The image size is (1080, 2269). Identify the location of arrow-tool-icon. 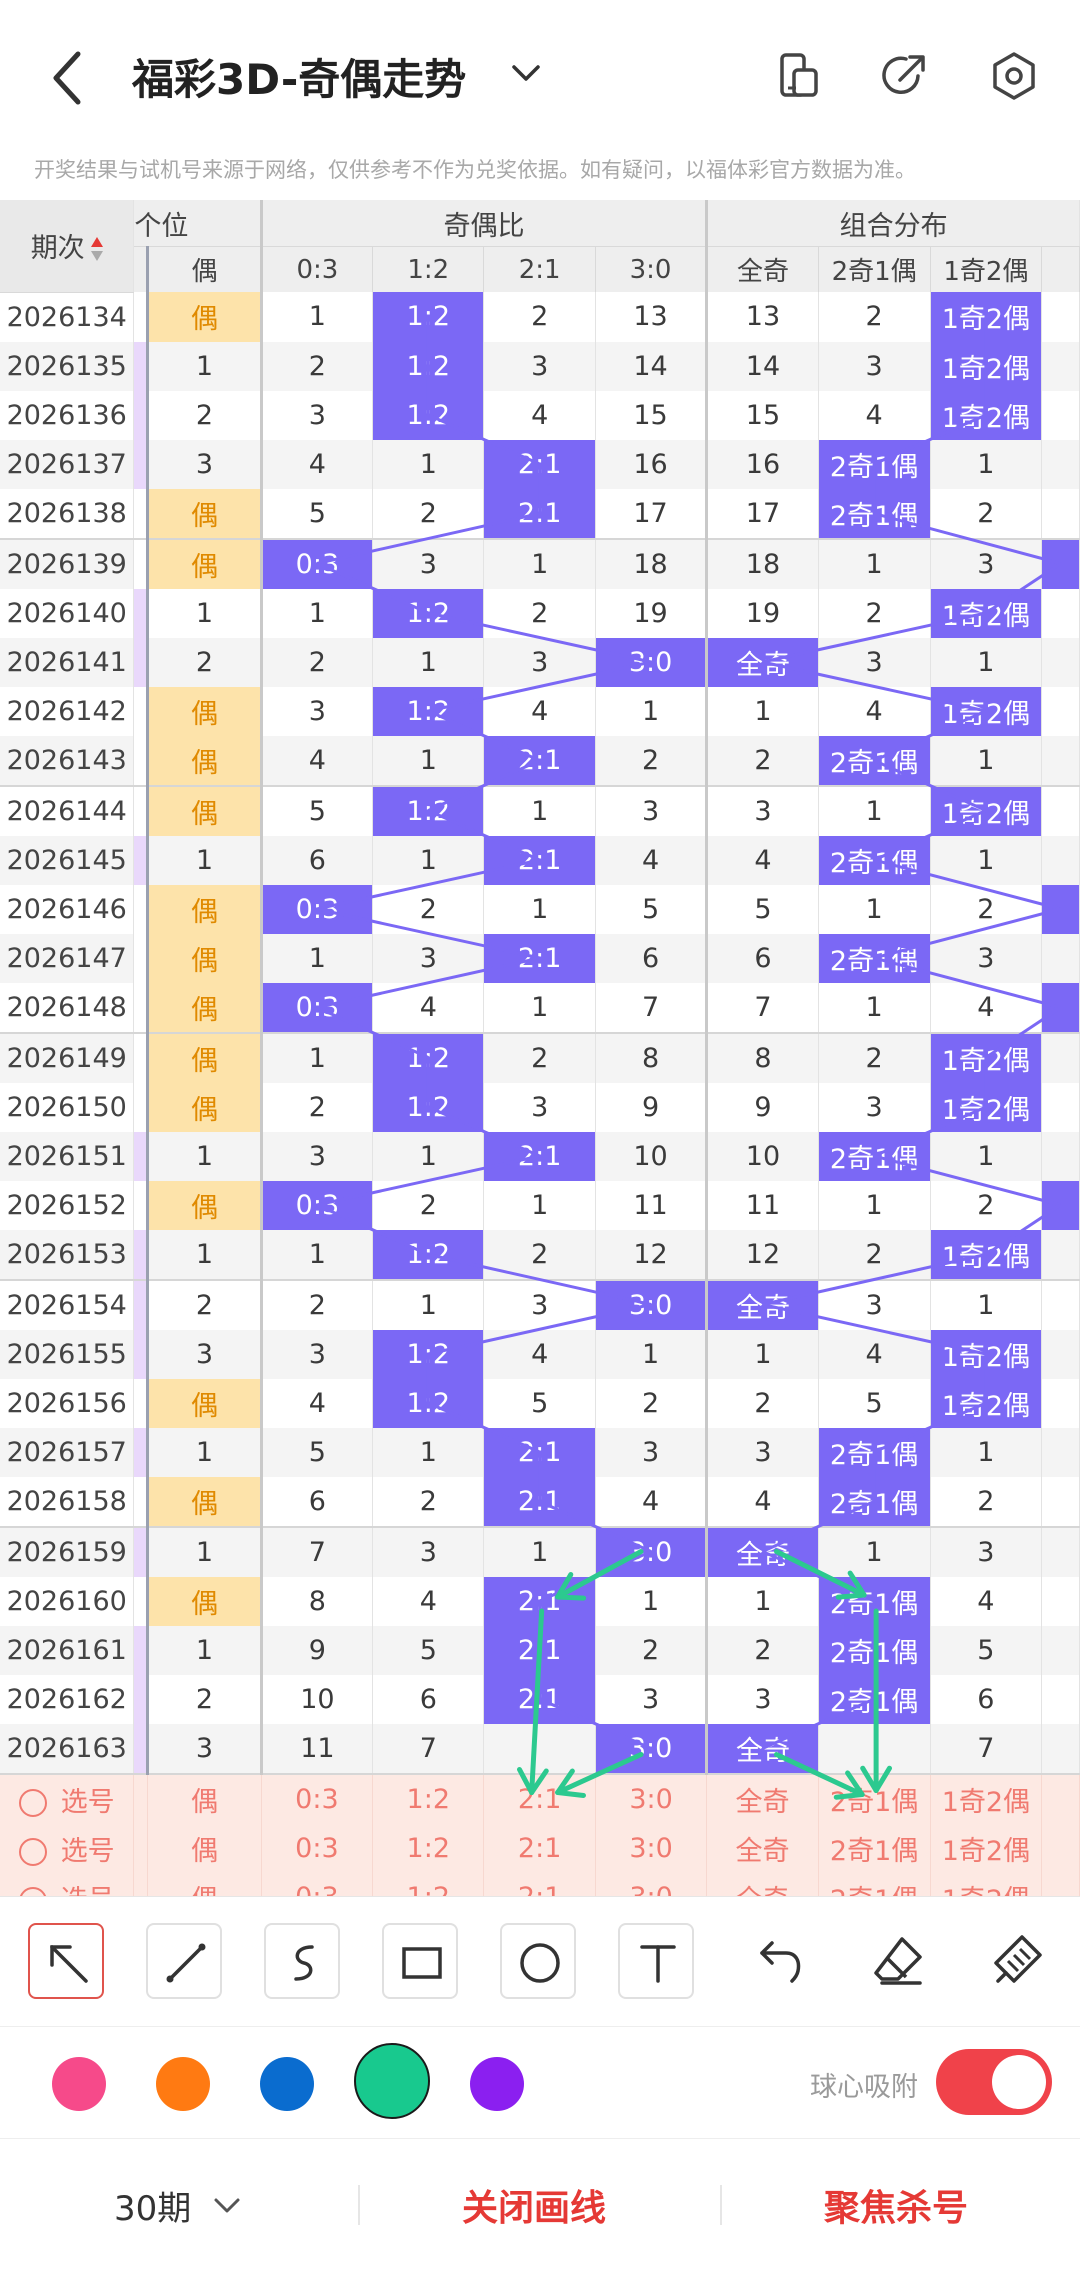
(66, 1961).